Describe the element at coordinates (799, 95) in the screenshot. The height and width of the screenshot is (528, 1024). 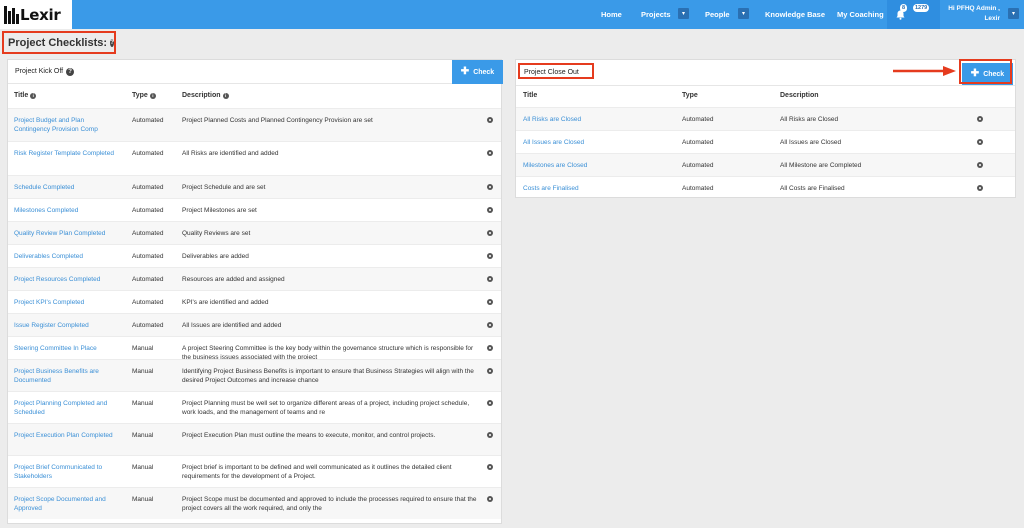
I see `column-header-description: Description` at that location.